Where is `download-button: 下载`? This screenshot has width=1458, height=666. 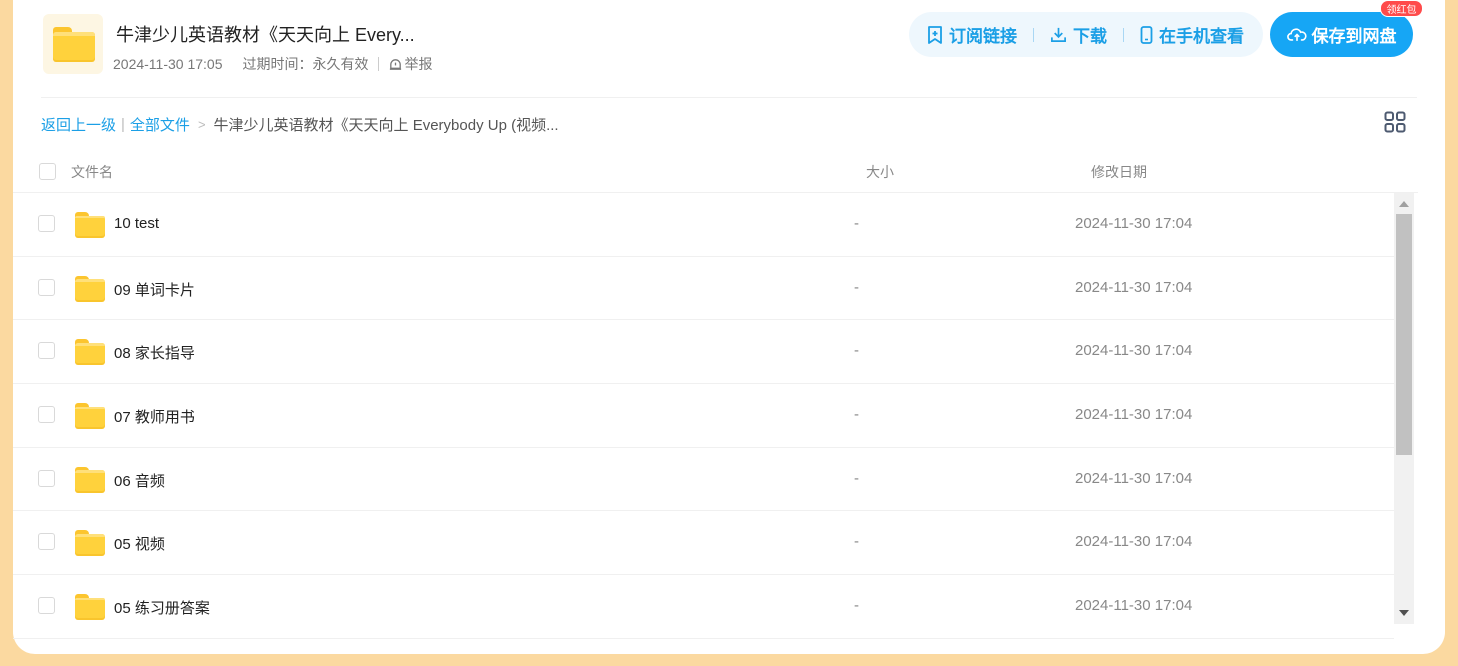
download-button: 下载 is located at coordinates (1078, 34).